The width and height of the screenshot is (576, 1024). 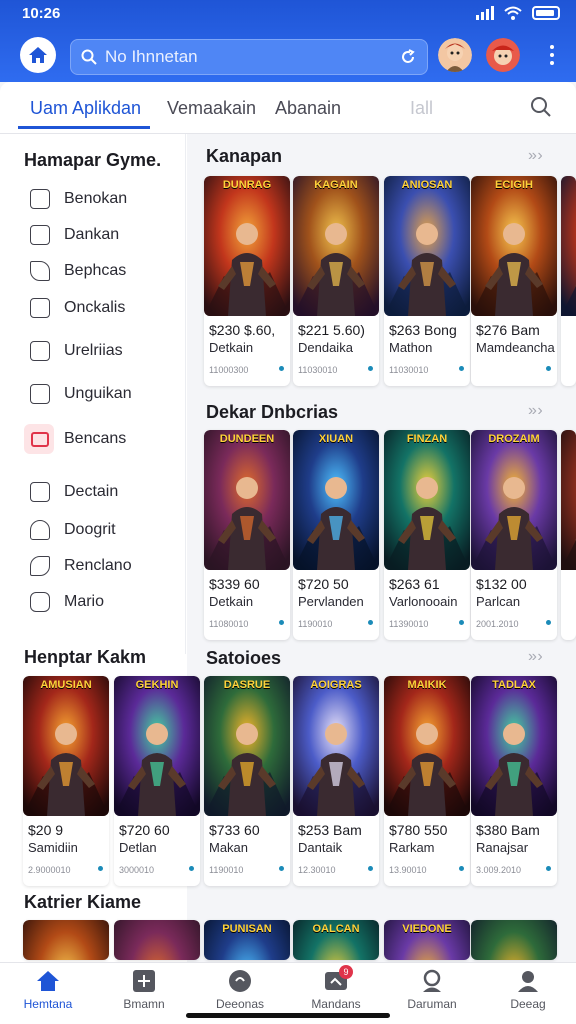 What do you see at coordinates (308, 108) in the screenshot?
I see `tab-abanain: Abanain` at bounding box center [308, 108].